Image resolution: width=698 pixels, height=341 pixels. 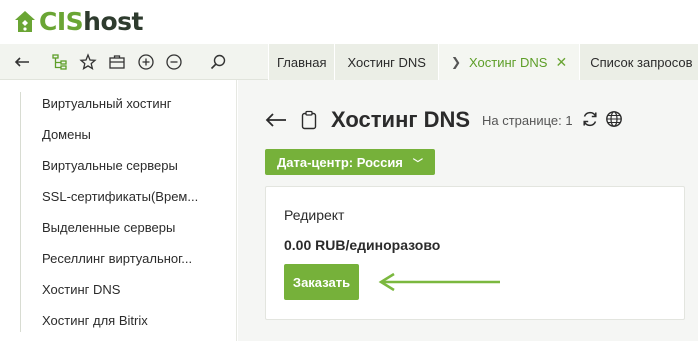 I want to click on logo-text: CIShost, so click(x=91, y=21).